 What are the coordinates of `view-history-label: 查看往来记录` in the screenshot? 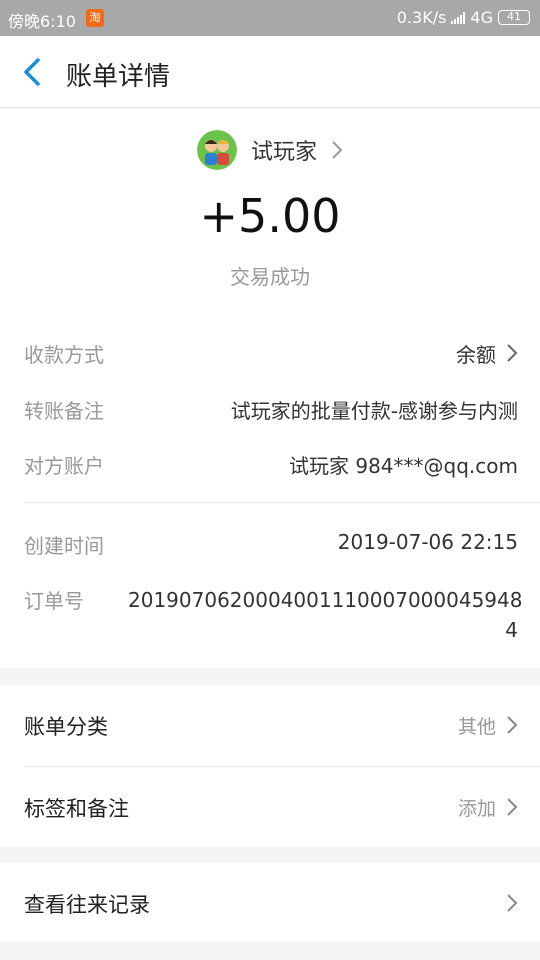 It's located at (87, 905).